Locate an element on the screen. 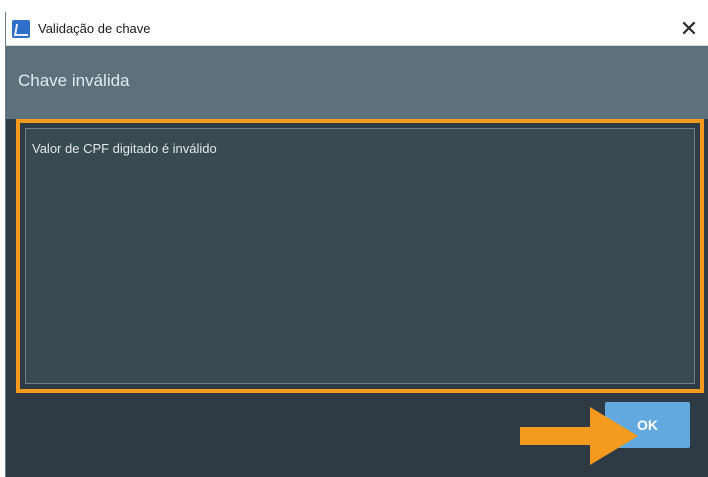 Image resolution: width=708 pixels, height=477 pixels. arrow-shape is located at coordinates (579, 436).